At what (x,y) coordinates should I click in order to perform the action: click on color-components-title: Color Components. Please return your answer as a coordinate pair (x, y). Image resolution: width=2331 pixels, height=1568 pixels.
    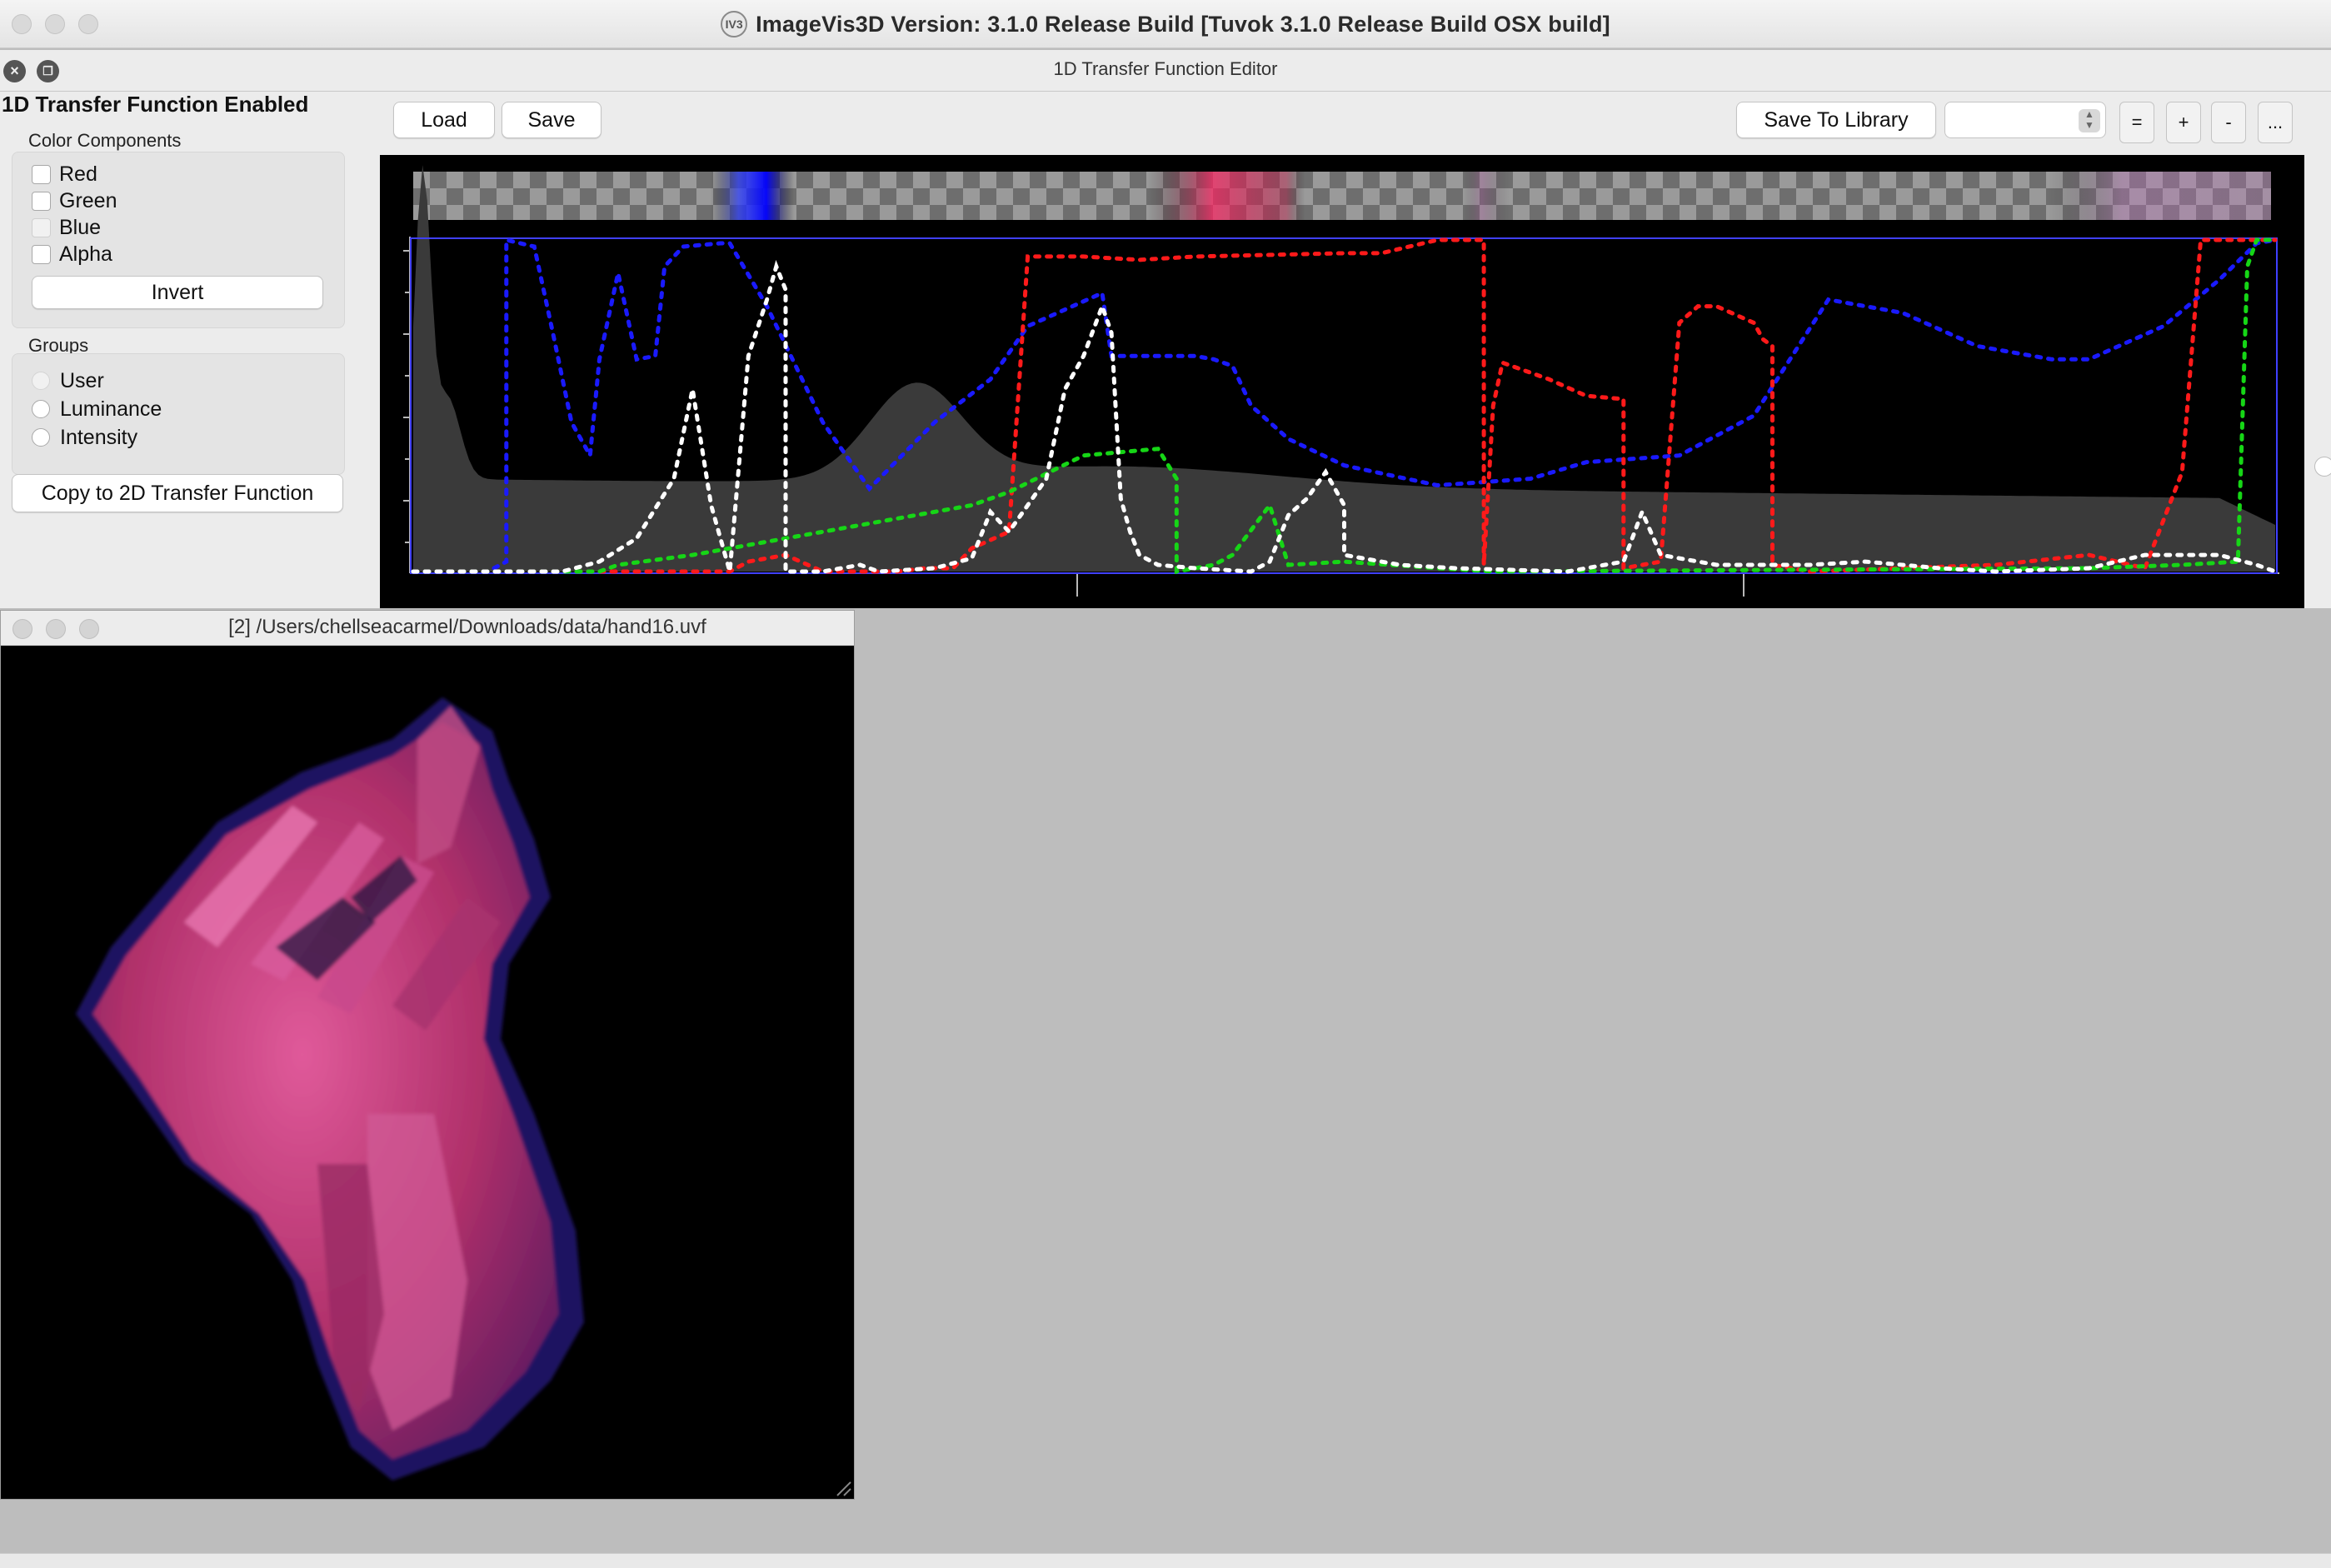
    Looking at the image, I should click on (105, 140).